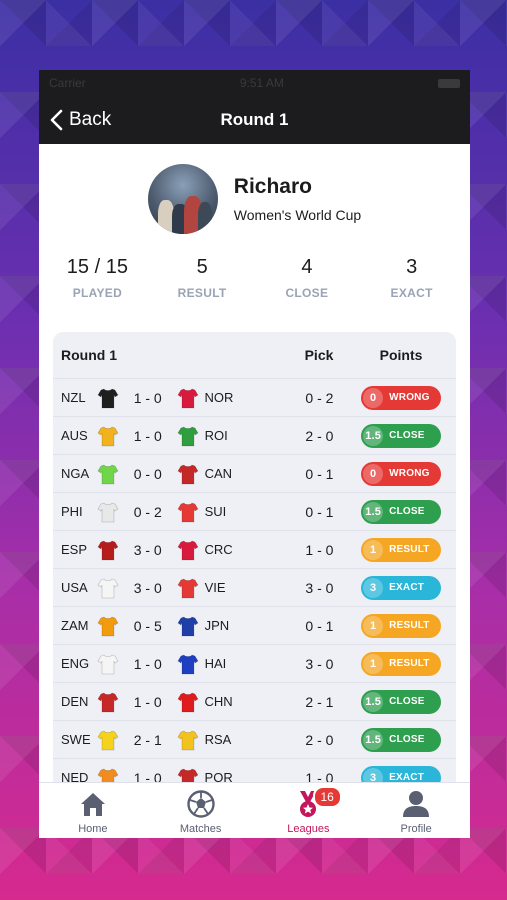 Image resolution: width=507 pixels, height=900 pixels. What do you see at coordinates (373, 473) in the screenshot?
I see `points-value: 0` at bounding box center [373, 473].